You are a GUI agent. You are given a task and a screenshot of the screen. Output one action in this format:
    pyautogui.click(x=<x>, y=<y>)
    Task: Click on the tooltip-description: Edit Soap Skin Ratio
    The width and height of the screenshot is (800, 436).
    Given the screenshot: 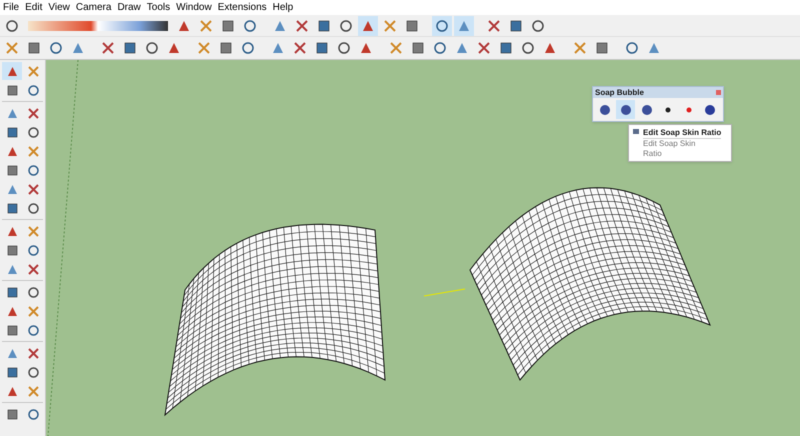 What is the action you would take?
    pyautogui.click(x=669, y=149)
    